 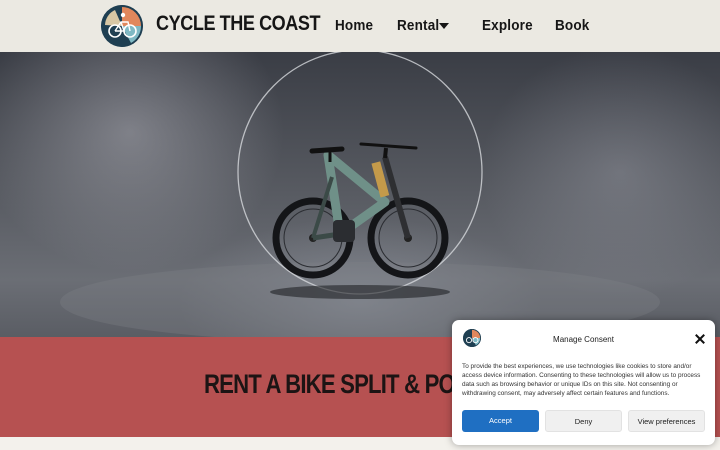 I want to click on deny-button: Deny, so click(x=583, y=421).